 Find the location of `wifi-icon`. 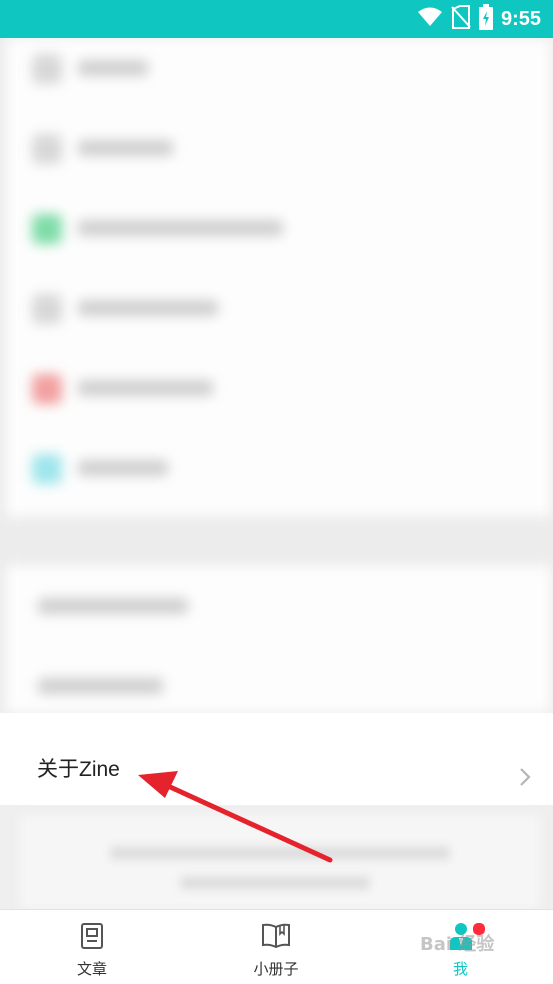

wifi-icon is located at coordinates (430, 19).